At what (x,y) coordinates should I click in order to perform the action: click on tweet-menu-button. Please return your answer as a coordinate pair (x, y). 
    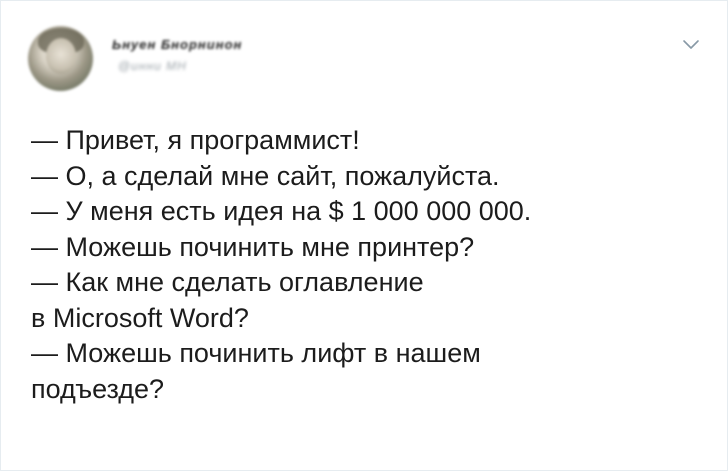
    Looking at the image, I should click on (691, 45).